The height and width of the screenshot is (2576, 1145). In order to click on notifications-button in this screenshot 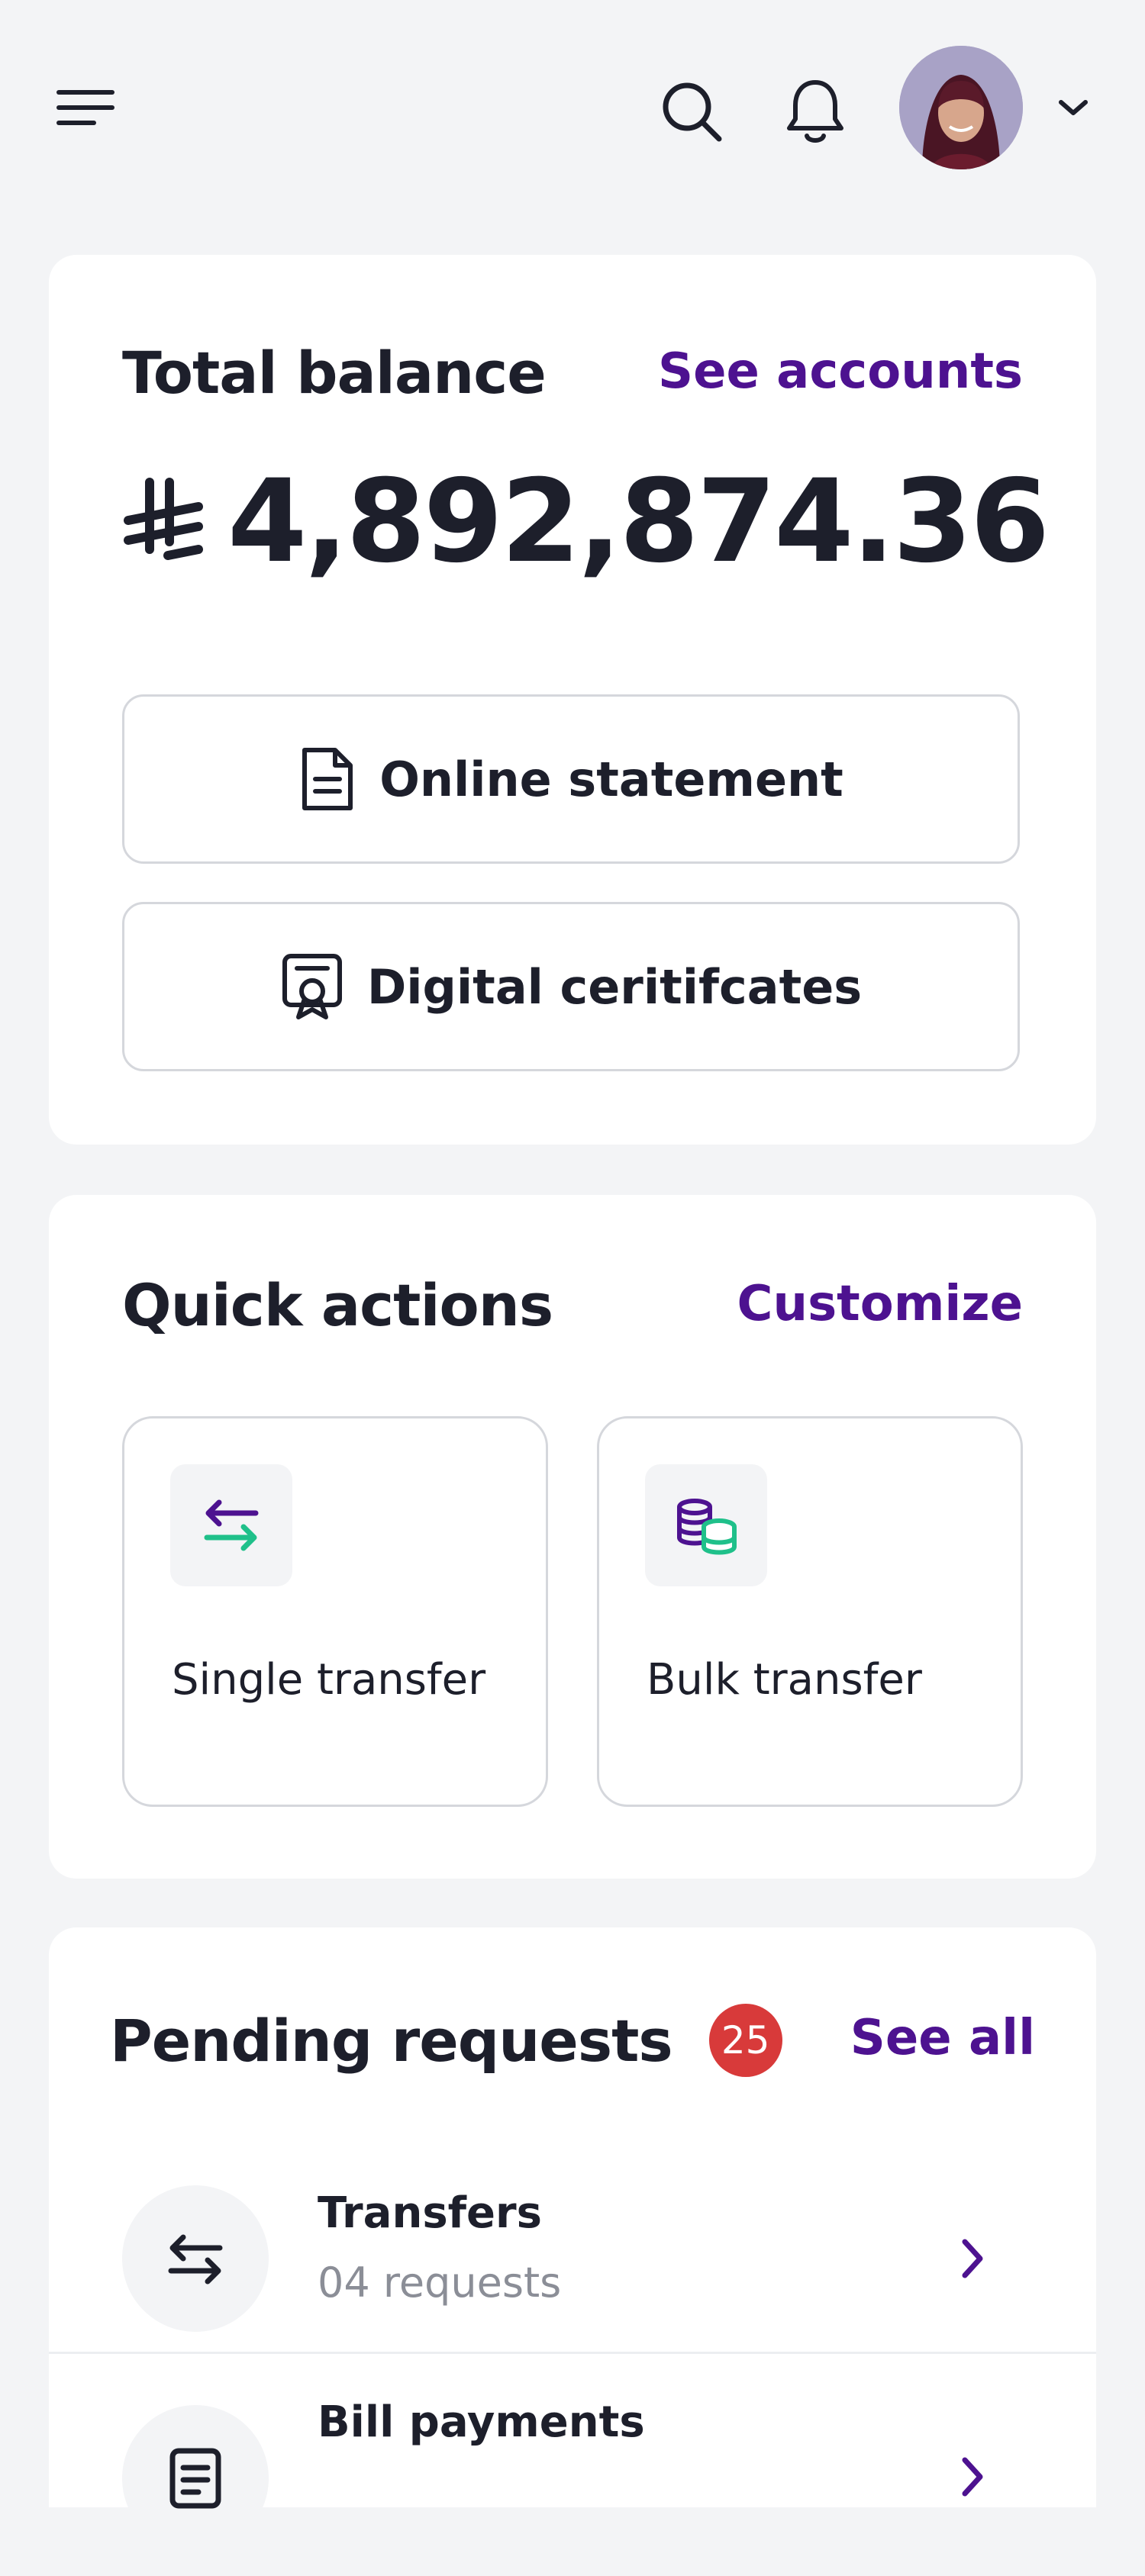, I will do `click(815, 111)`.